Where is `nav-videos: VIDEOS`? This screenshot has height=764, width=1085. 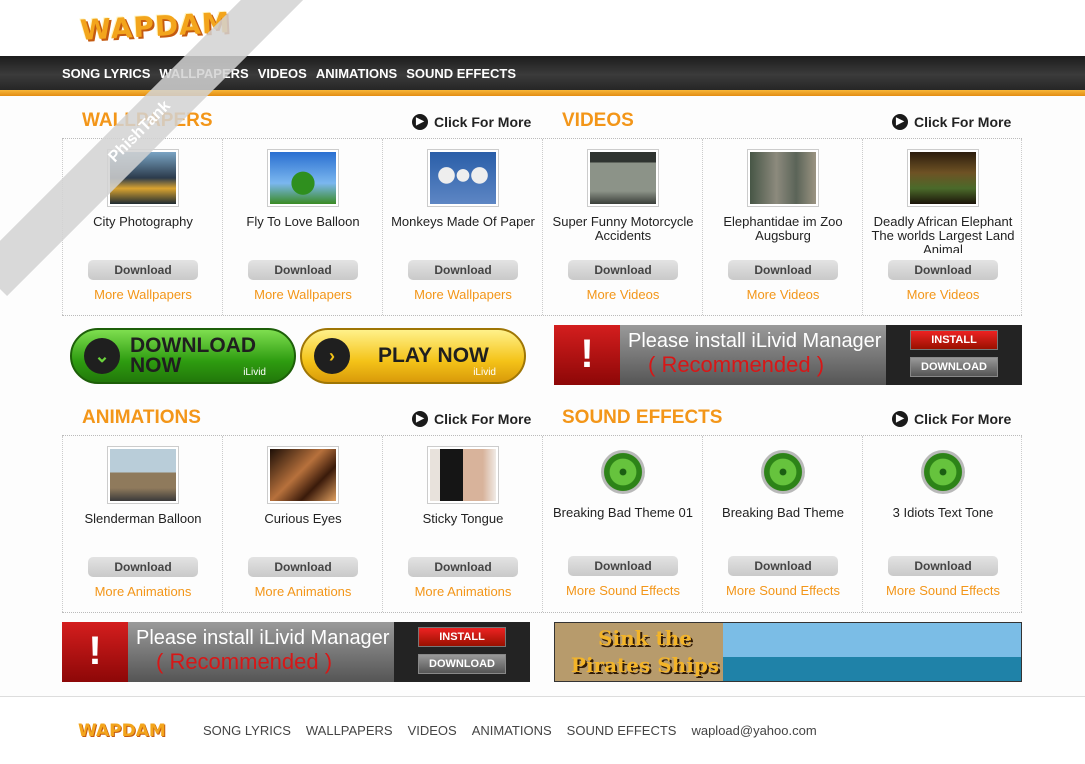 nav-videos: VIDEOS is located at coordinates (282, 73).